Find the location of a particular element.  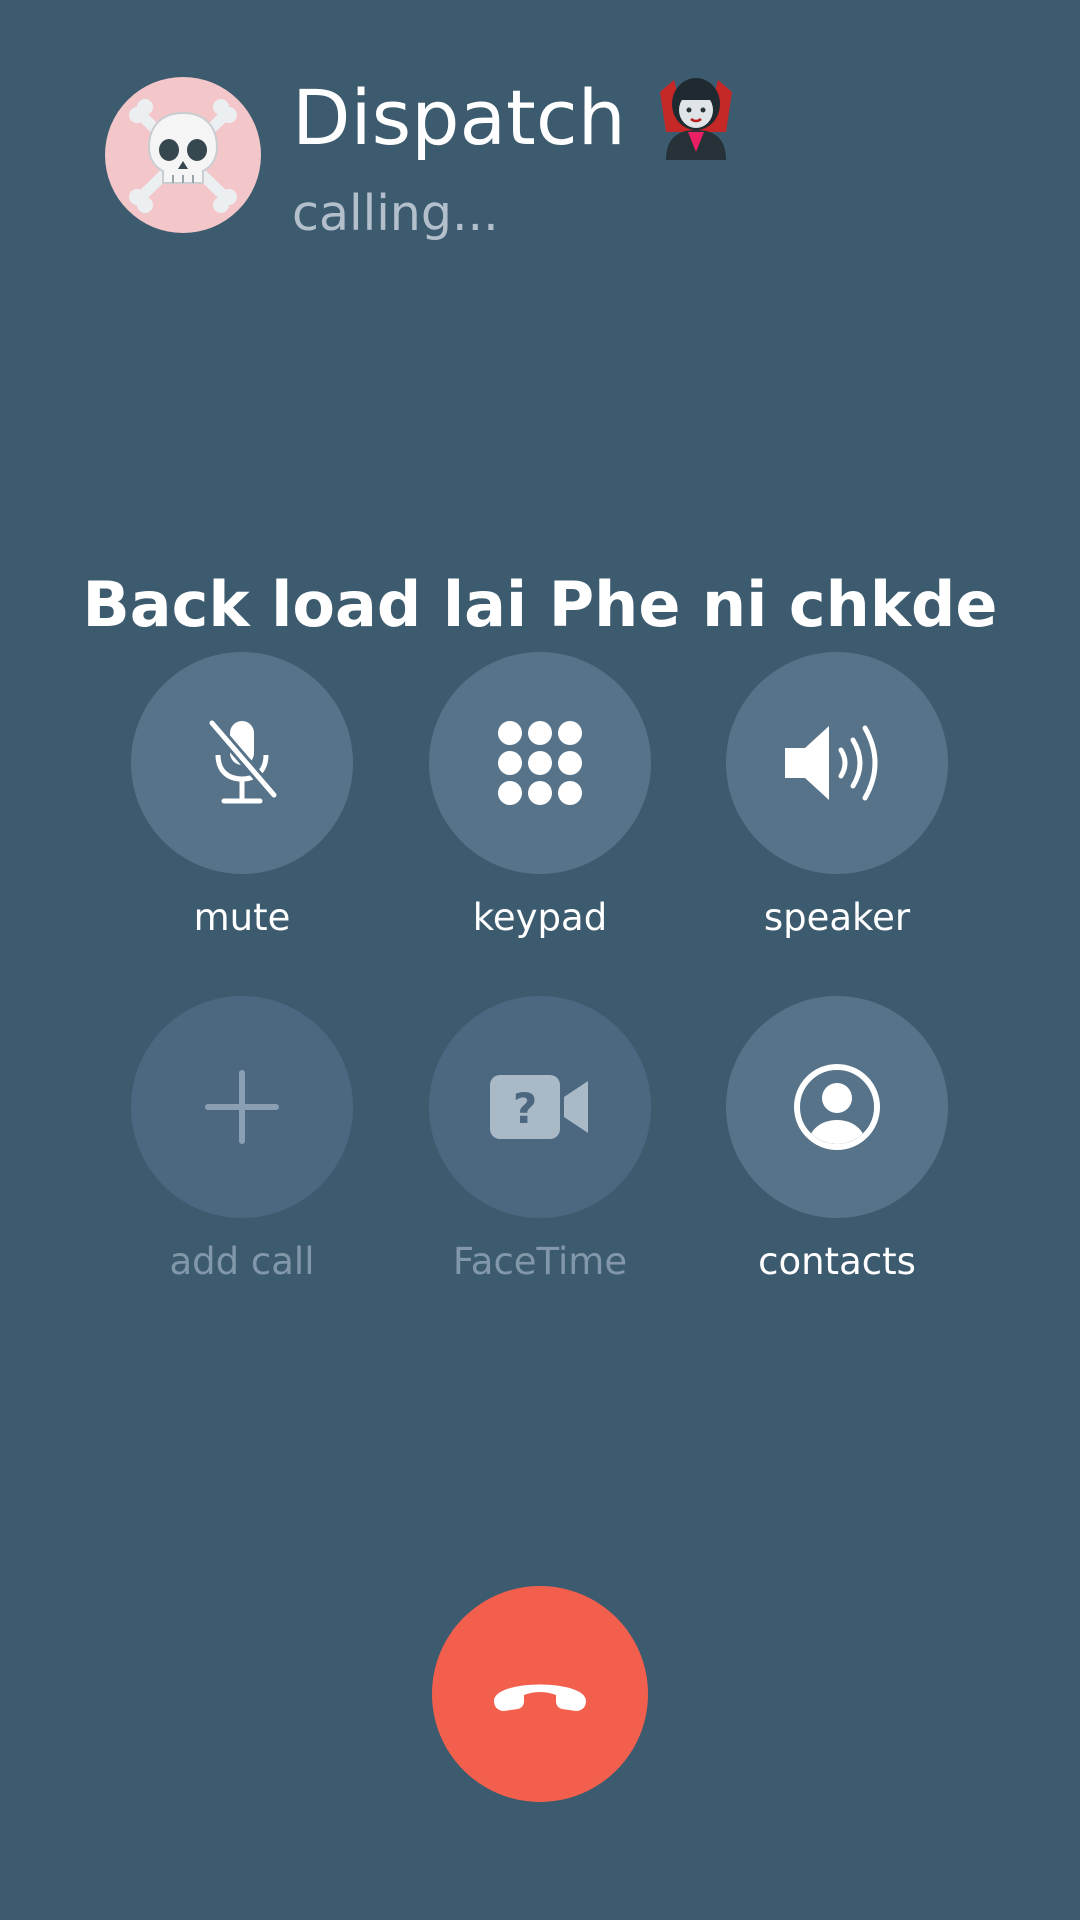

mute-button-circle is located at coordinates (242, 763).